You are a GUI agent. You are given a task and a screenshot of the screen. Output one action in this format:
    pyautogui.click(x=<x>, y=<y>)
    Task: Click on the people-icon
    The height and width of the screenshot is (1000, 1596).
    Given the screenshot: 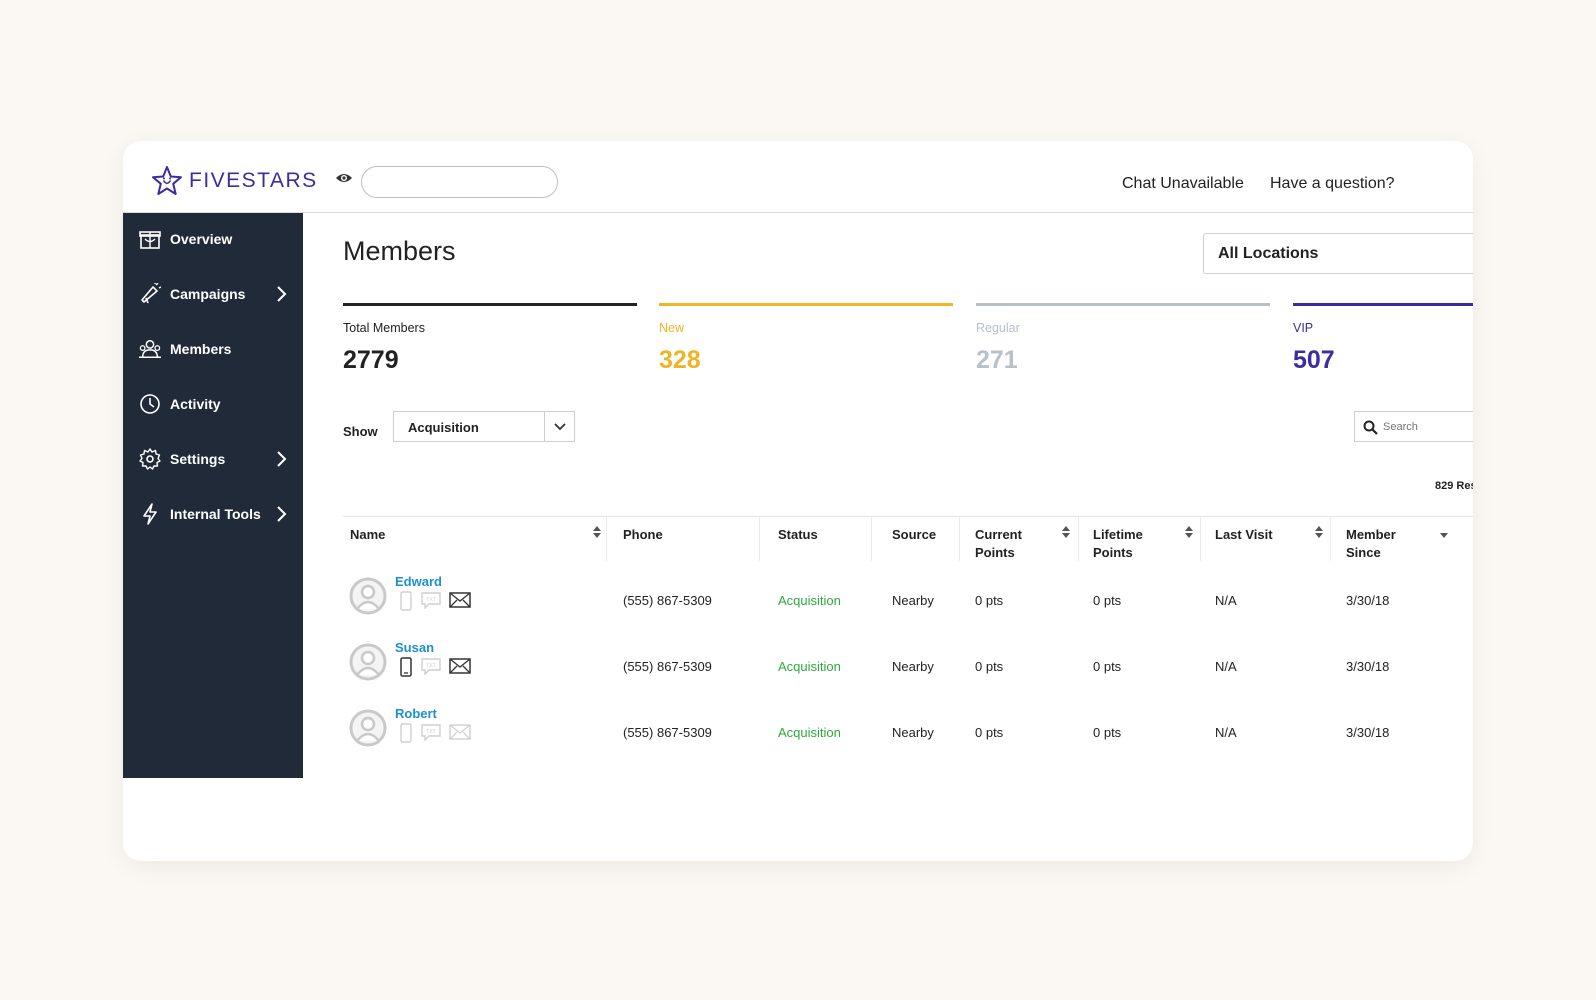 What is the action you would take?
    pyautogui.click(x=150, y=349)
    